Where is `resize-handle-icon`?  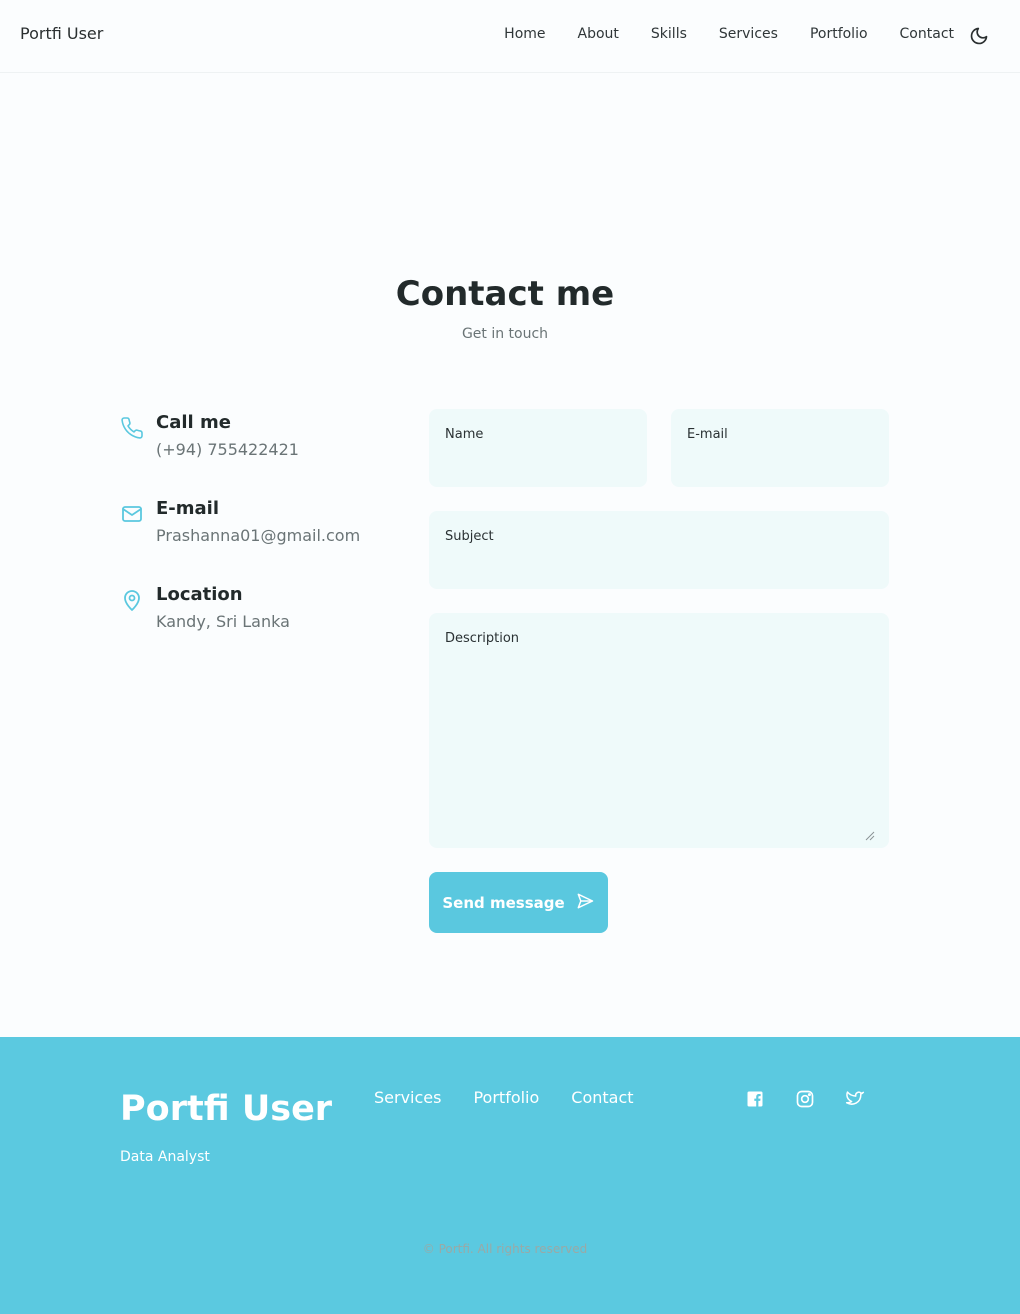
resize-handle-icon is located at coordinates (870, 833).